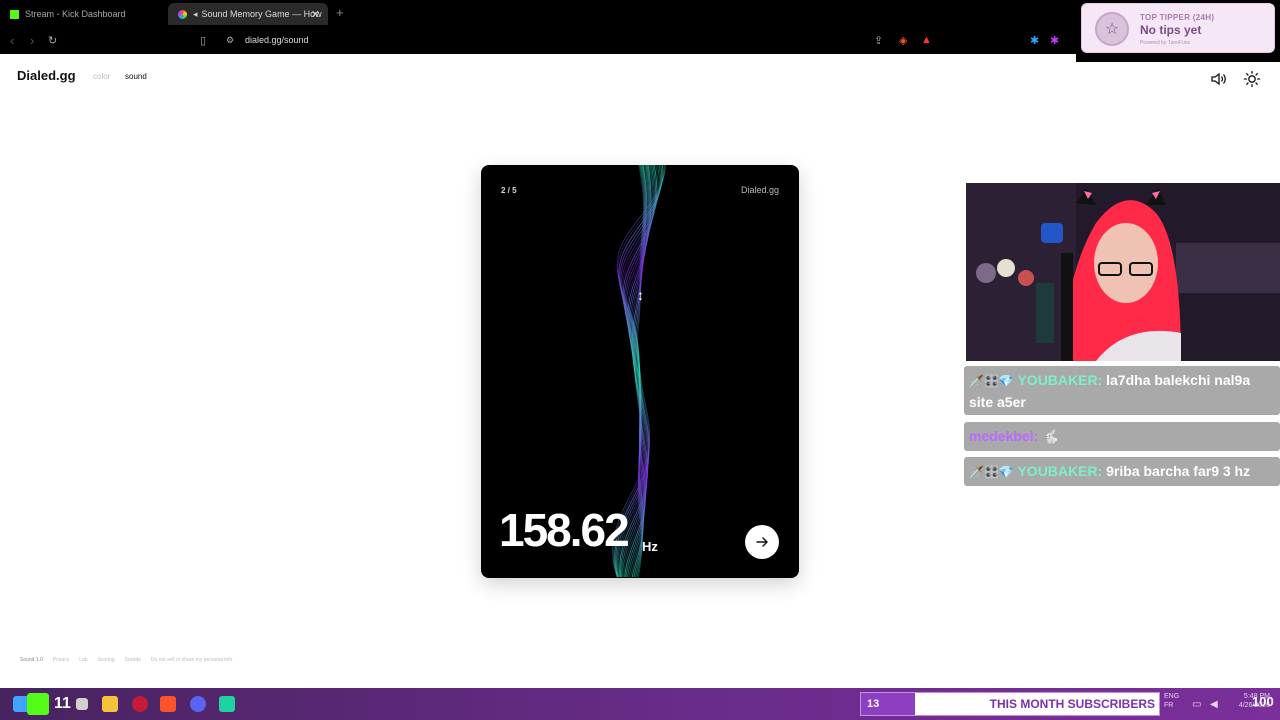 This screenshot has height=720, width=1280. I want to click on task-view-icon, so click(82, 704).